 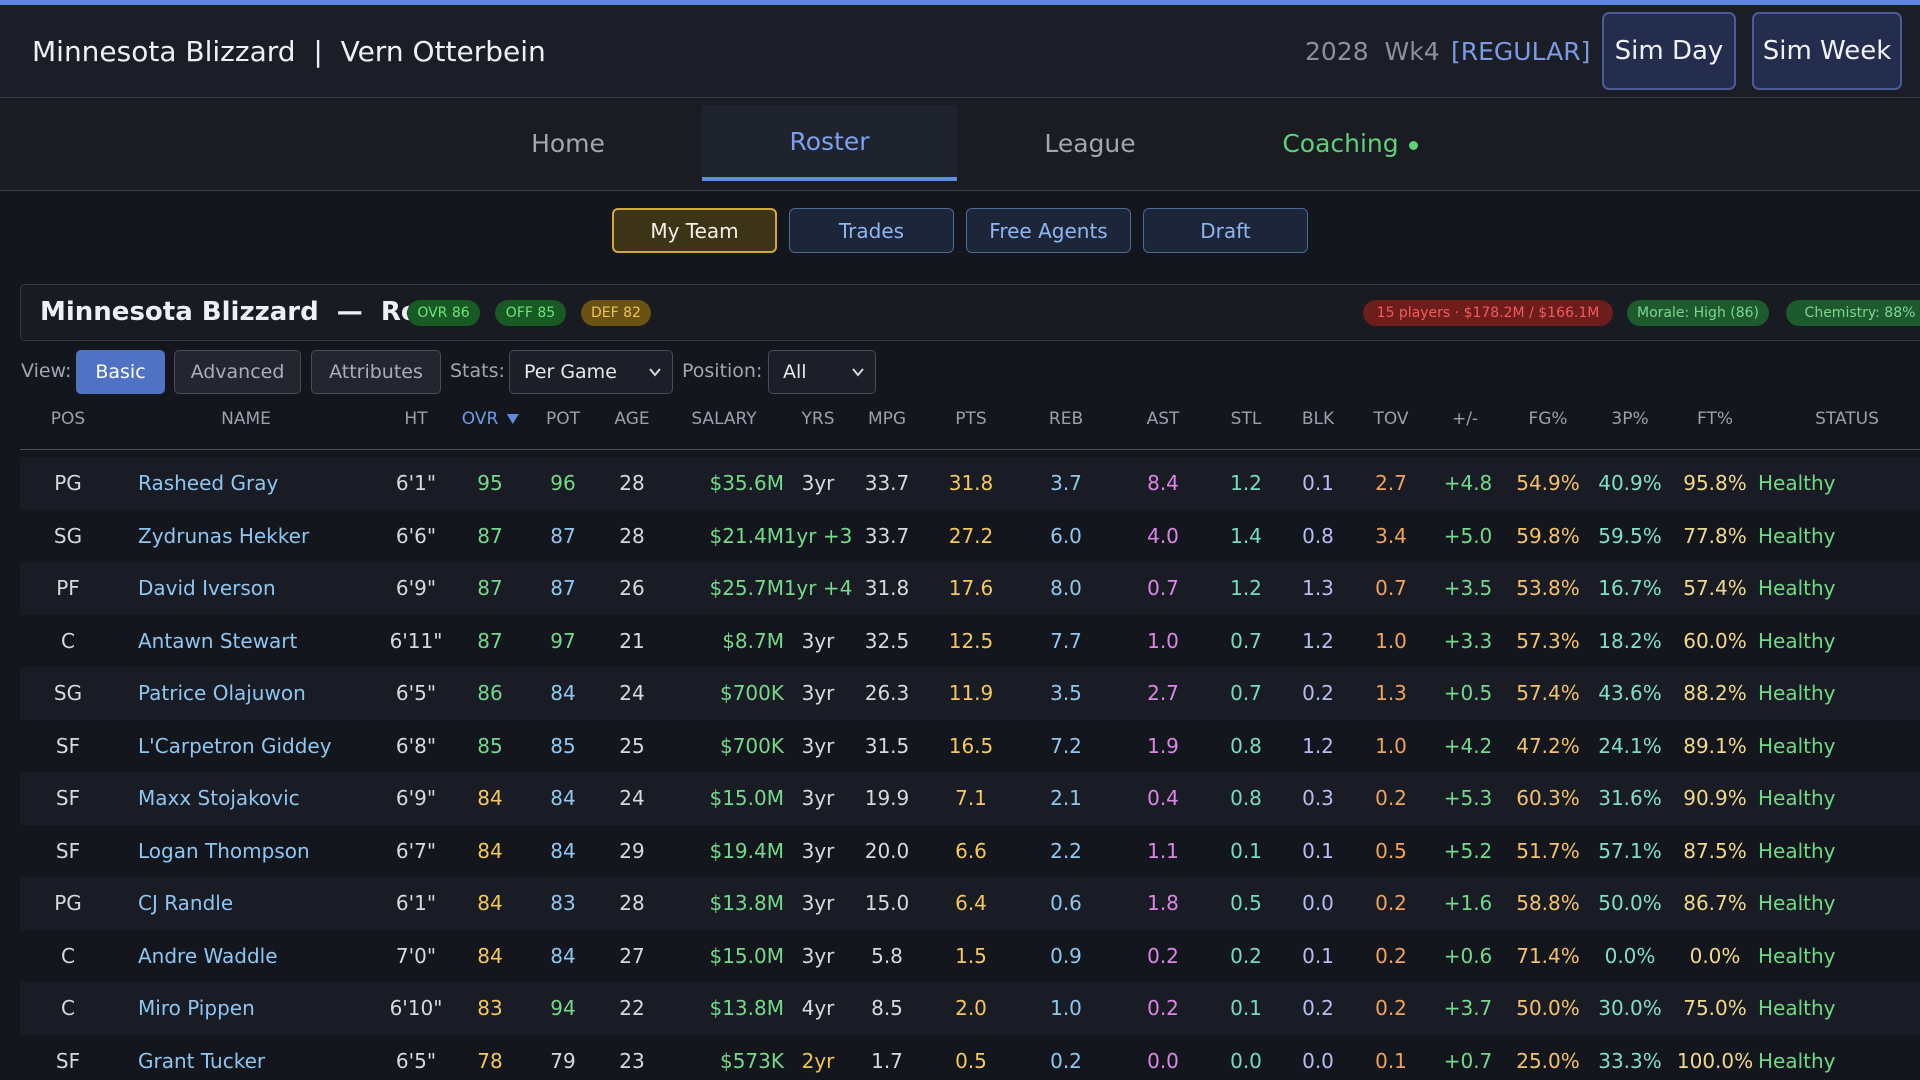 What do you see at coordinates (120, 372) in the screenshot?
I see `view-basic-button: Basic` at bounding box center [120, 372].